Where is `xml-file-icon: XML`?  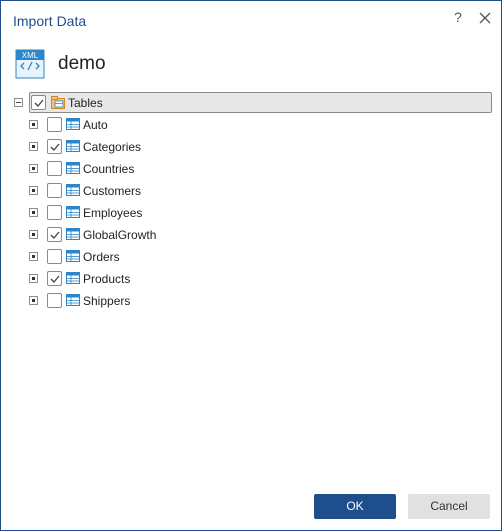 xml-file-icon: XML is located at coordinates (30, 64).